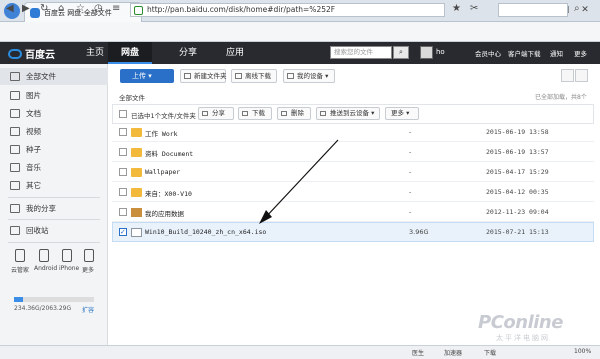  What do you see at coordinates (488, 53) in the screenshot?
I see `member-center-link: 会员中心` at bounding box center [488, 53].